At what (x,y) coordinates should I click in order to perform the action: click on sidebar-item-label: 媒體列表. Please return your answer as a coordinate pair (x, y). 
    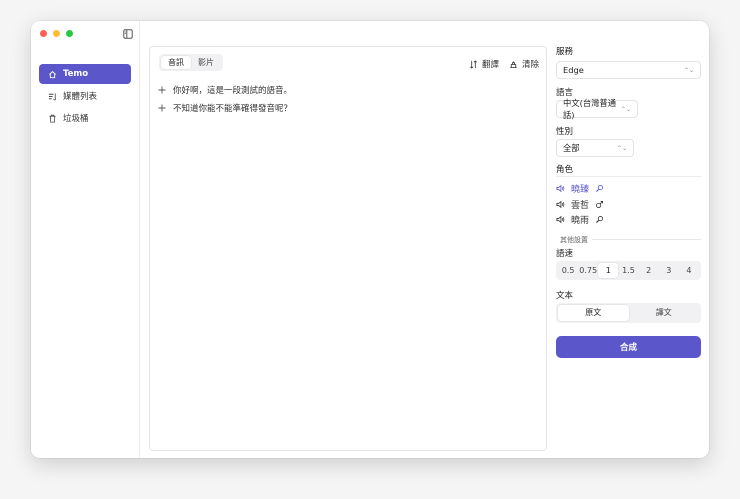
    Looking at the image, I should click on (80, 97).